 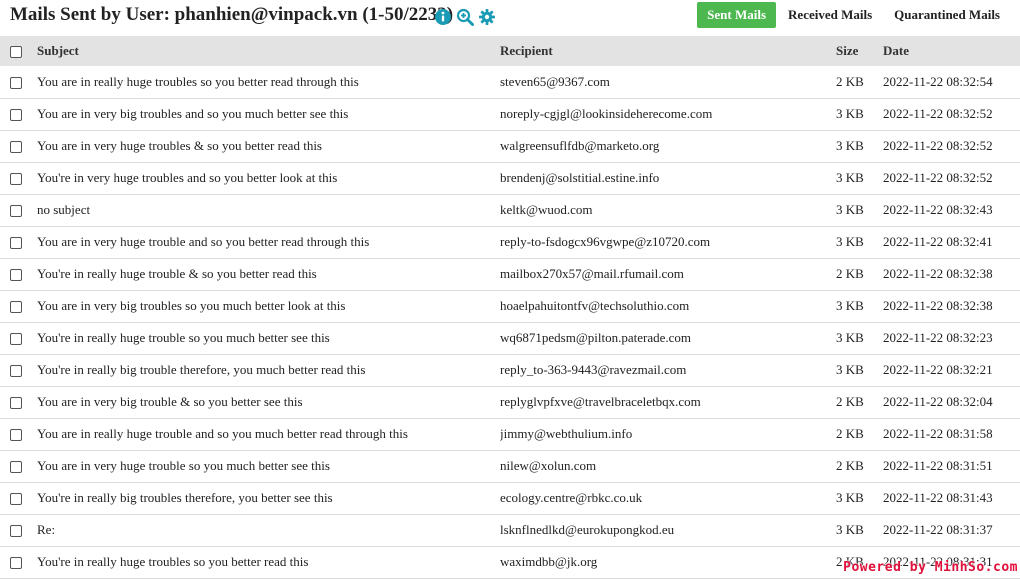 I want to click on recipient-cell: nilew@xolun.com, so click(x=548, y=465).